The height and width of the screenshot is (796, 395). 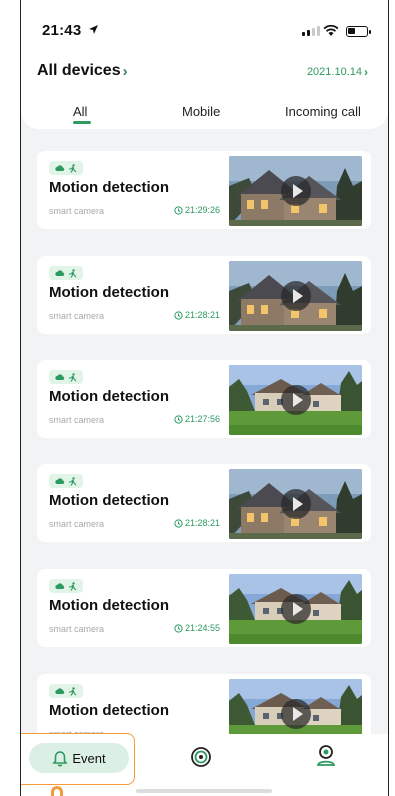 I want to click on event-time-text: 21:29:26, so click(x=203, y=210).